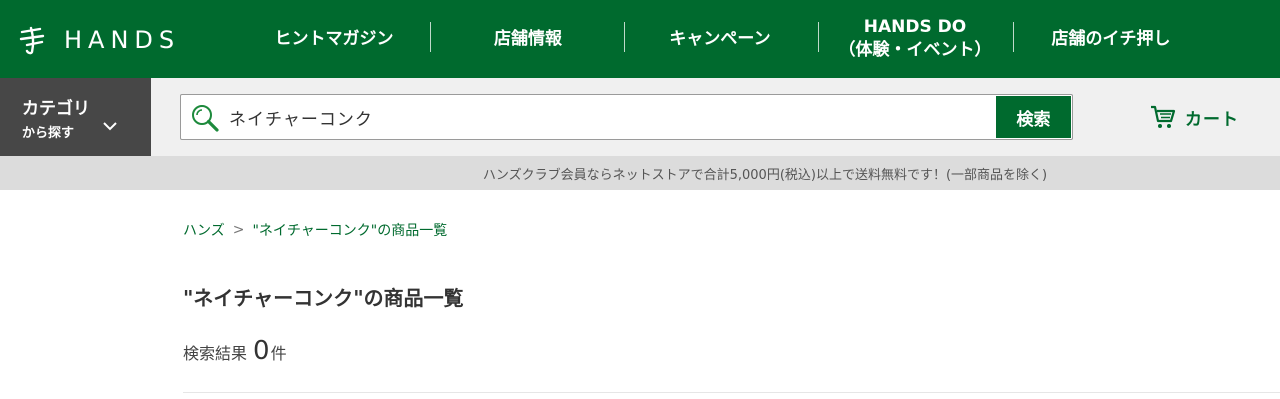  I want to click on hands-logo: HANDS, so click(99, 40).